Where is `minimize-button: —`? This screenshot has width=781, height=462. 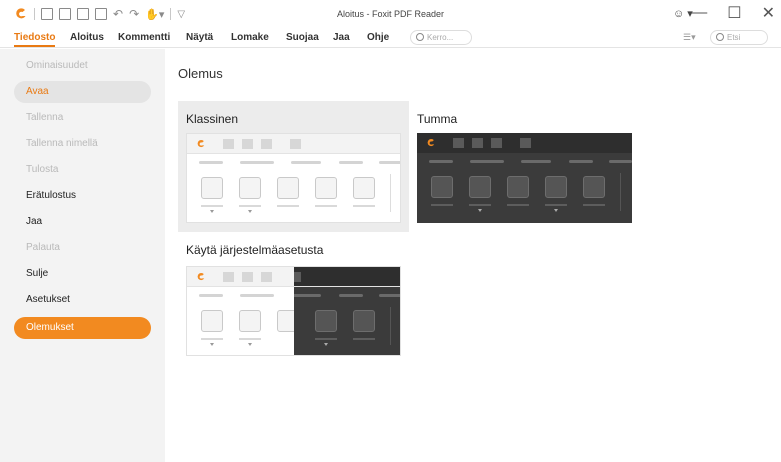 minimize-button: — is located at coordinates (699, 13).